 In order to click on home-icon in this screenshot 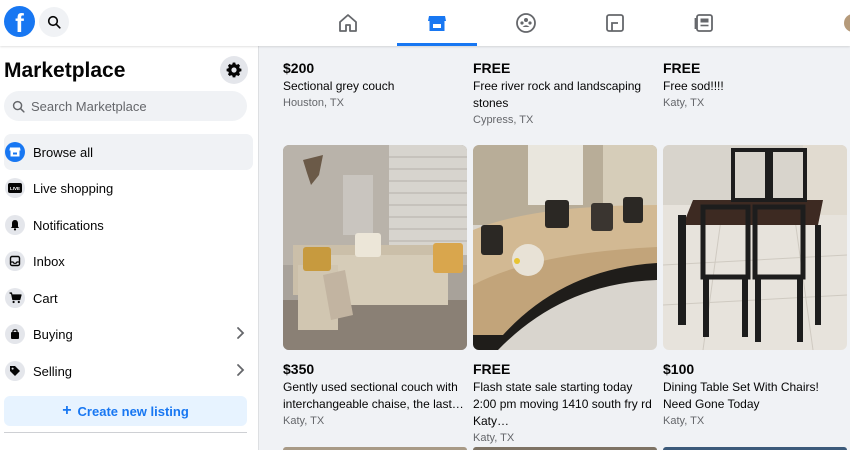, I will do `click(348, 23)`.